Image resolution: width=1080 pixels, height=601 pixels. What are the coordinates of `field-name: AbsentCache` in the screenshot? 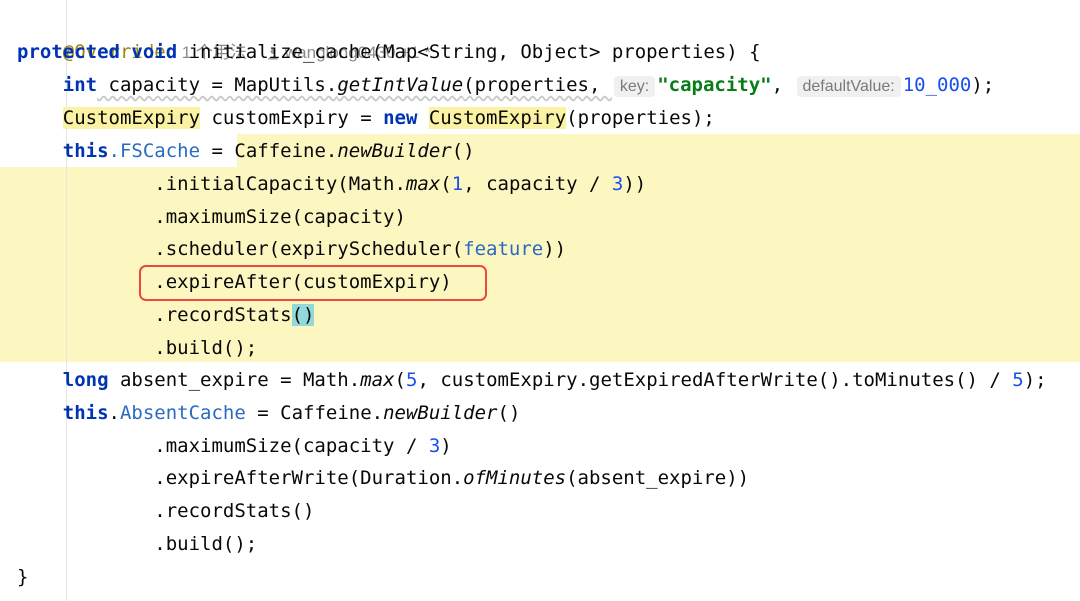 It's located at (182, 413).